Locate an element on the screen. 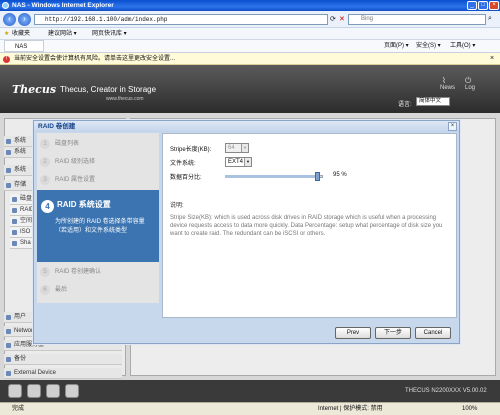  zoom-level: 100% is located at coordinates (469, 409).